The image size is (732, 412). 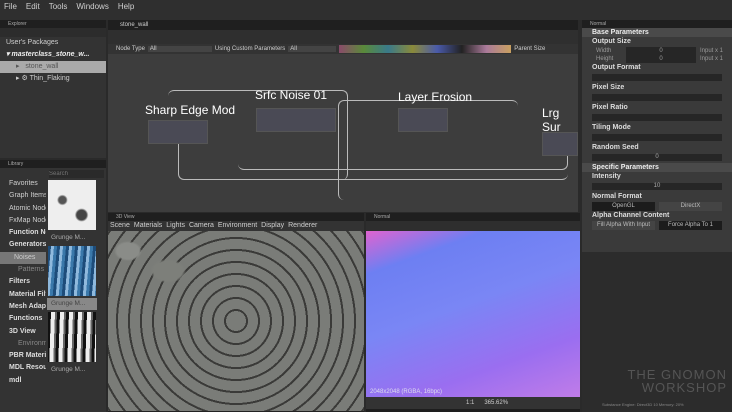 I want to click on 3d-menu-materials: Materials, so click(x=148, y=226).